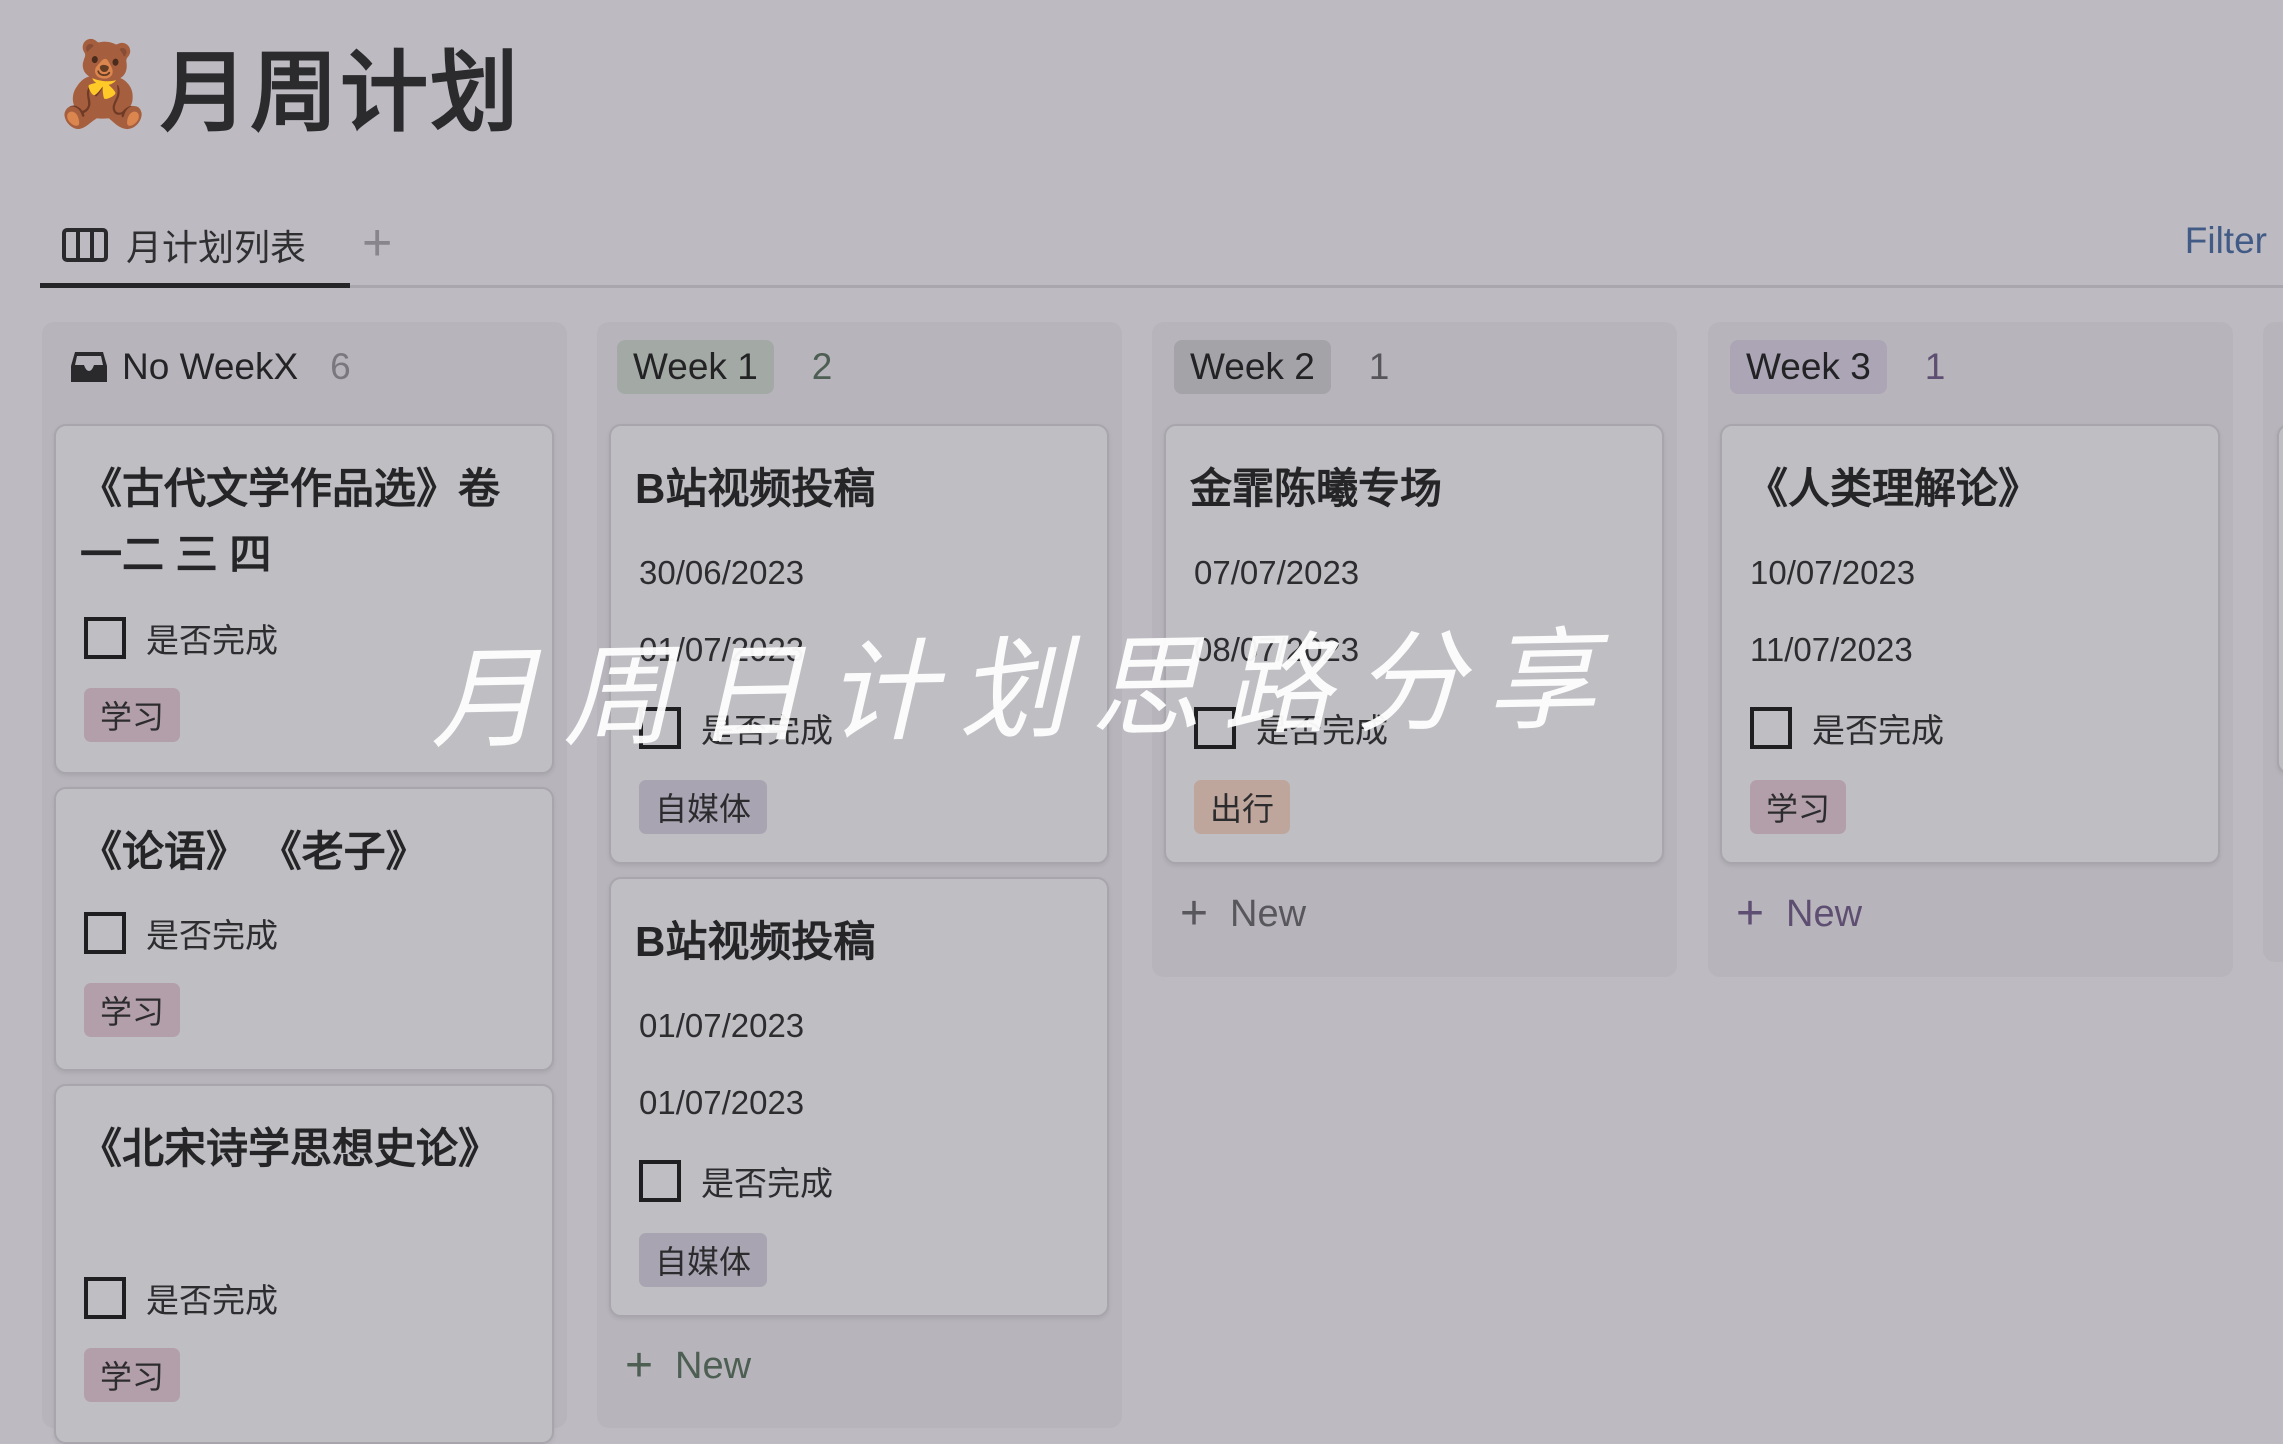  Describe the element at coordinates (1252, 367) in the screenshot. I see `column-title: Week 2` at that location.